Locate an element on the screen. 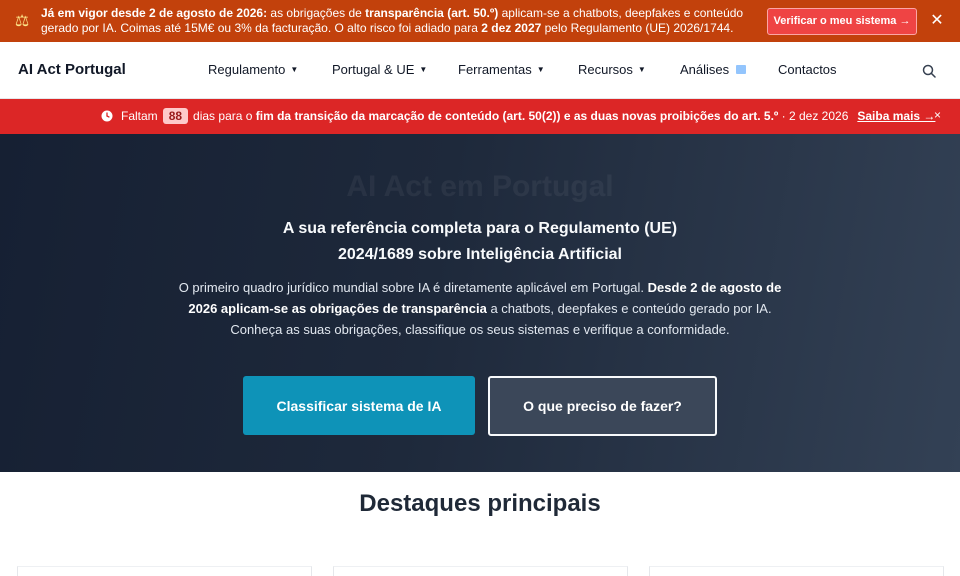  news-icon is located at coordinates (741, 69).